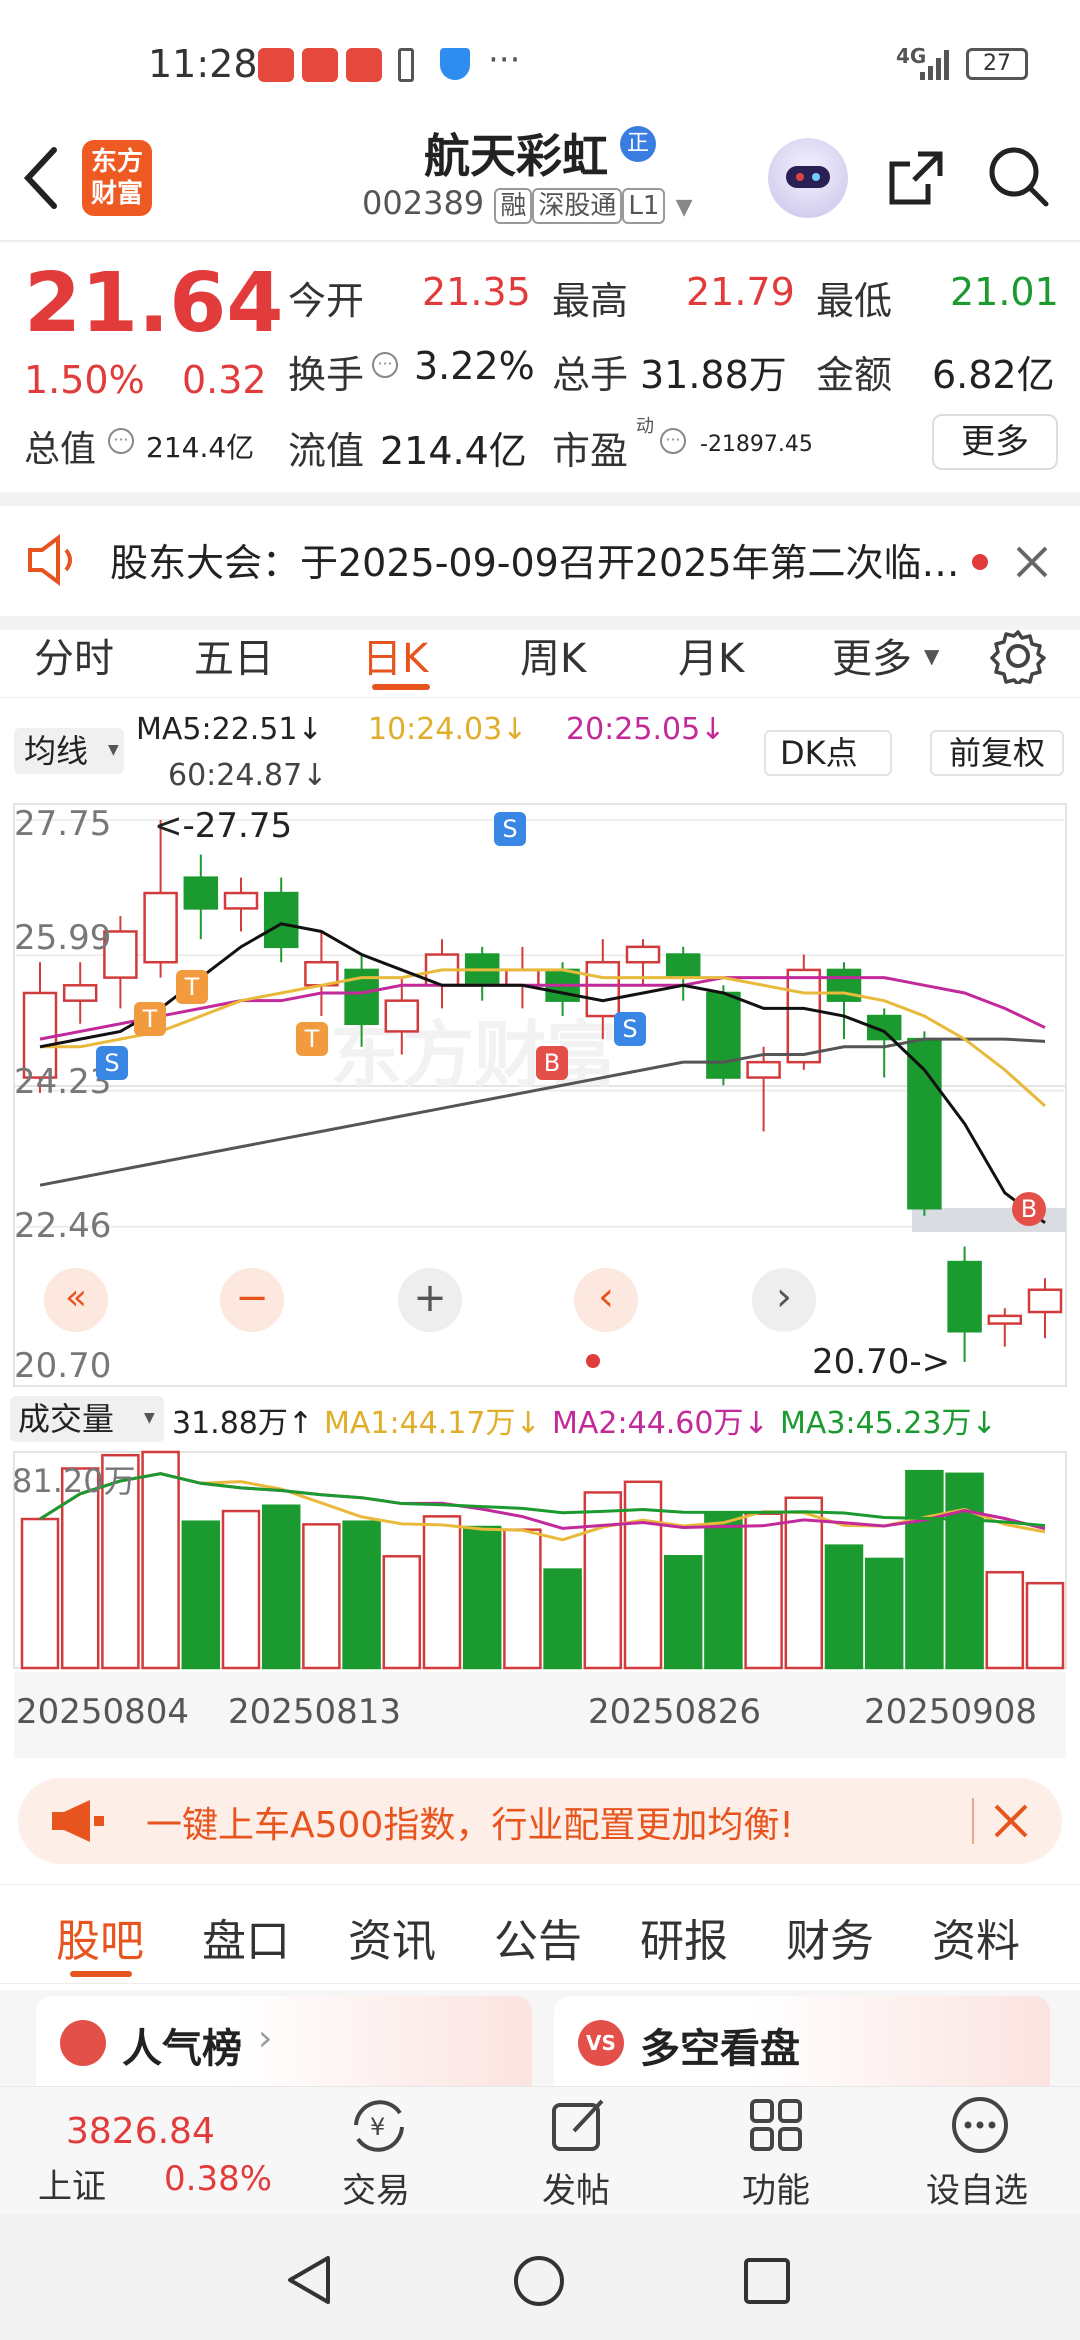  What do you see at coordinates (392, 1937) in the screenshot?
I see `tab-news: 资讯` at bounding box center [392, 1937].